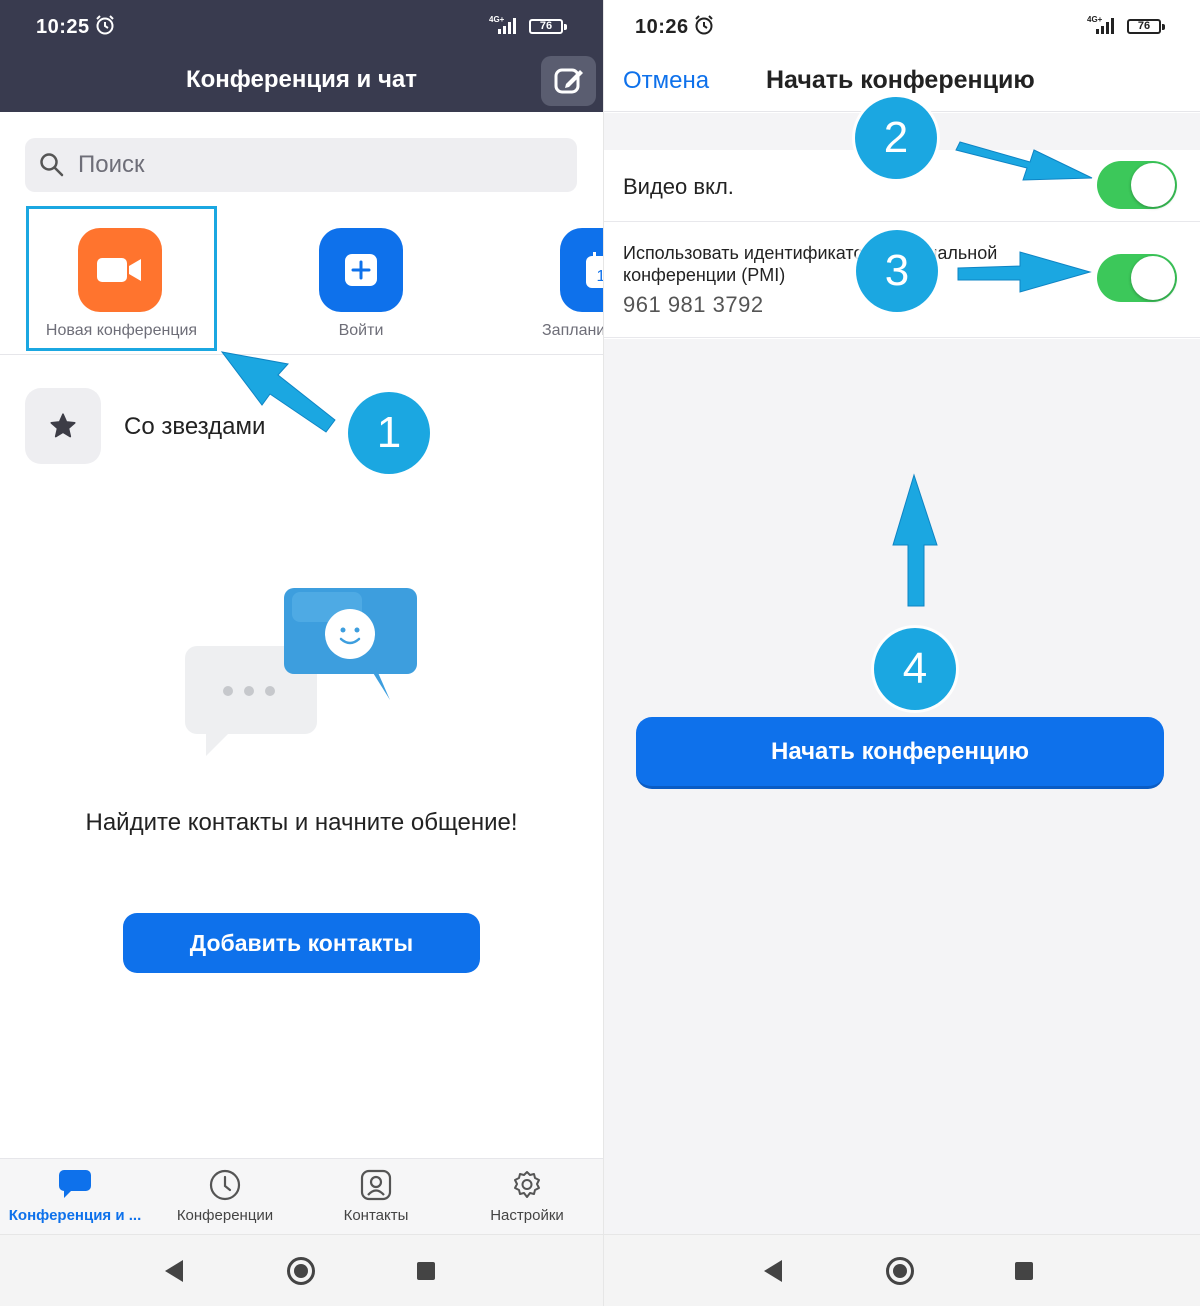 Image resolution: width=1200 pixels, height=1306 pixels. What do you see at coordinates (678, 186) in the screenshot?
I see `video-option-label: Видео вкл.` at bounding box center [678, 186].